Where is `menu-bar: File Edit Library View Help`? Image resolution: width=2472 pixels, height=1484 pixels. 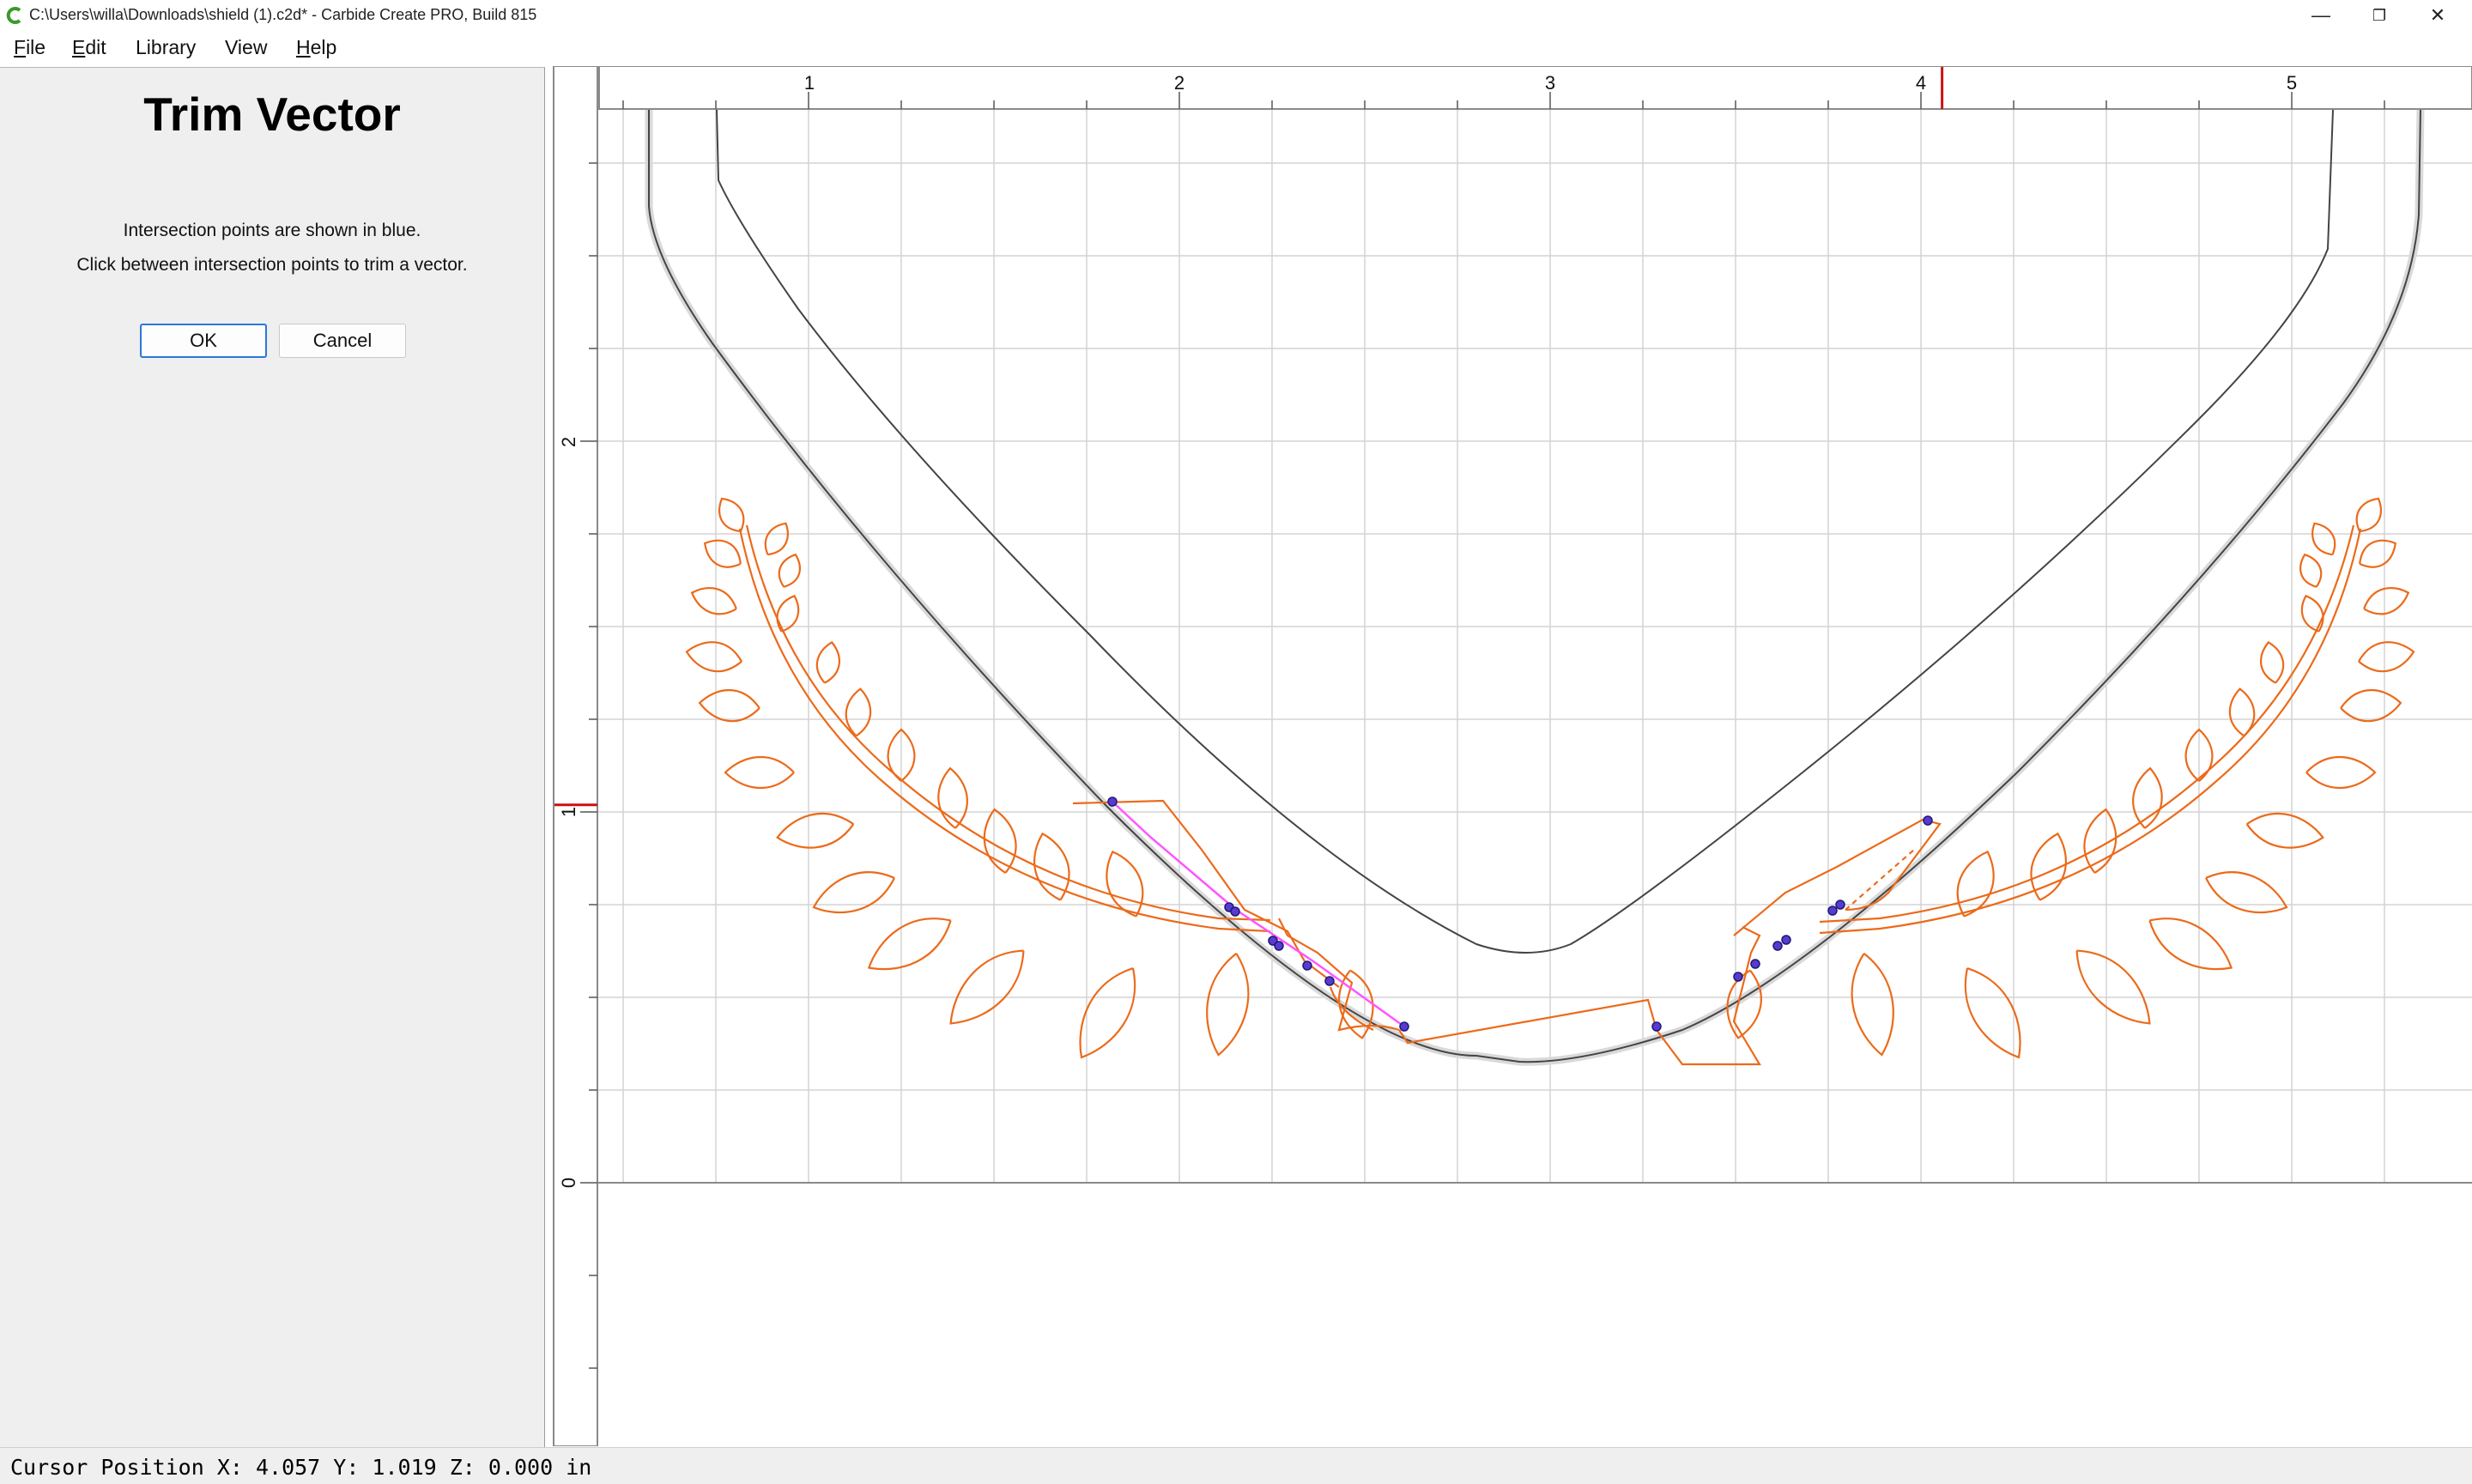
menu-bar: File Edit Library View Help is located at coordinates (1236, 48).